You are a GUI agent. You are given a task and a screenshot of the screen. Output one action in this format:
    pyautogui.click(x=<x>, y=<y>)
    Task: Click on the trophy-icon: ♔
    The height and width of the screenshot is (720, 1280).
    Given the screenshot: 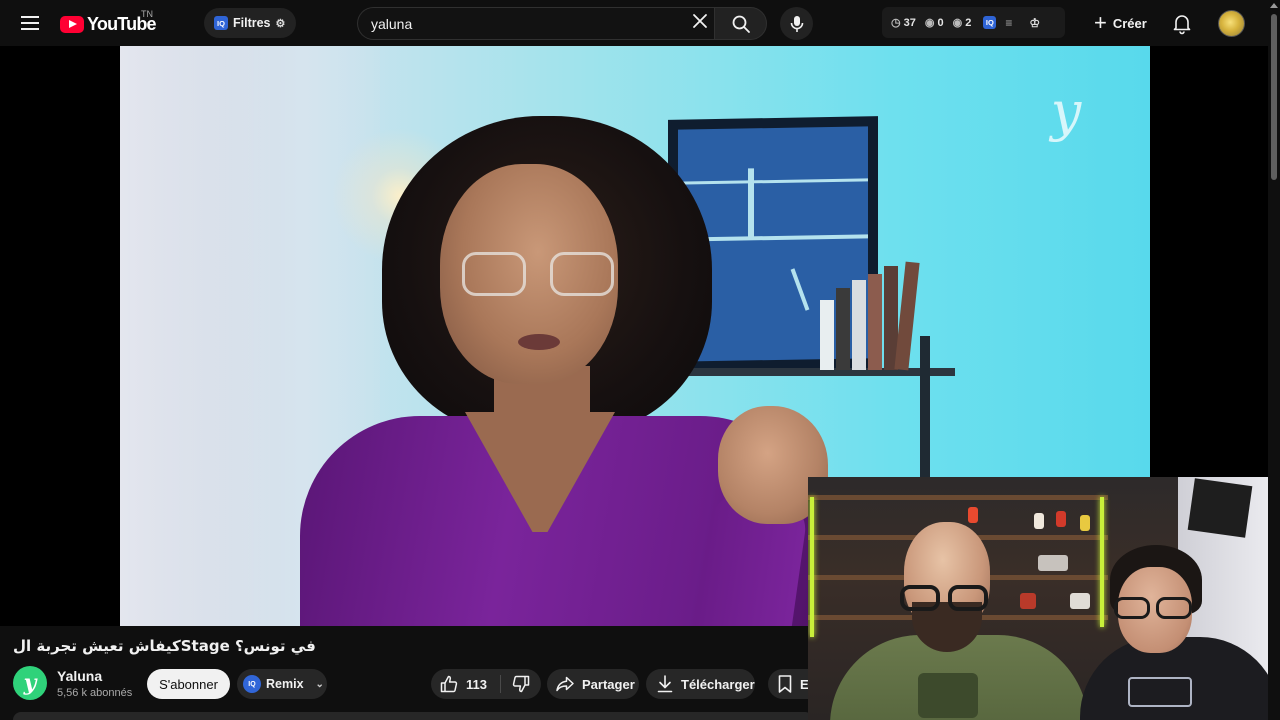 What is the action you would take?
    pyautogui.click(x=1034, y=23)
    